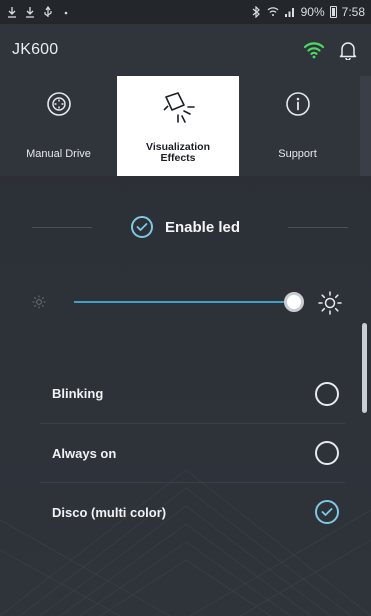  Describe the element at coordinates (192, 452) in the screenshot. I see `option-always-on: Always on` at that location.